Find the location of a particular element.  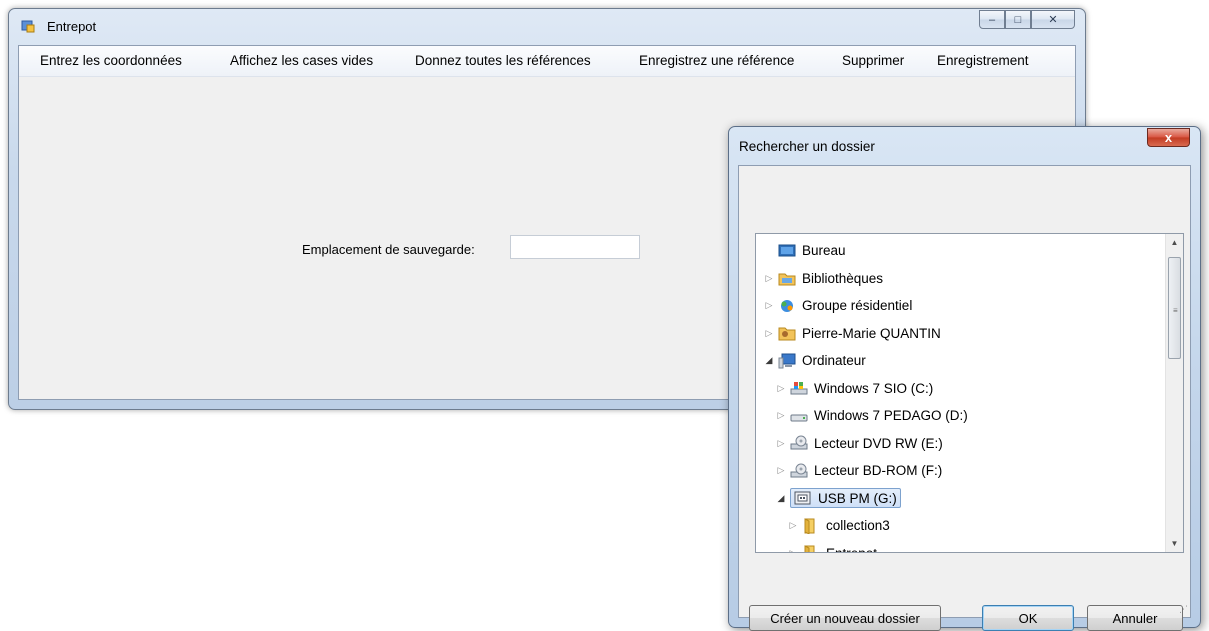

tree-item: ▷ Bibliothèques is located at coordinates (823, 278).